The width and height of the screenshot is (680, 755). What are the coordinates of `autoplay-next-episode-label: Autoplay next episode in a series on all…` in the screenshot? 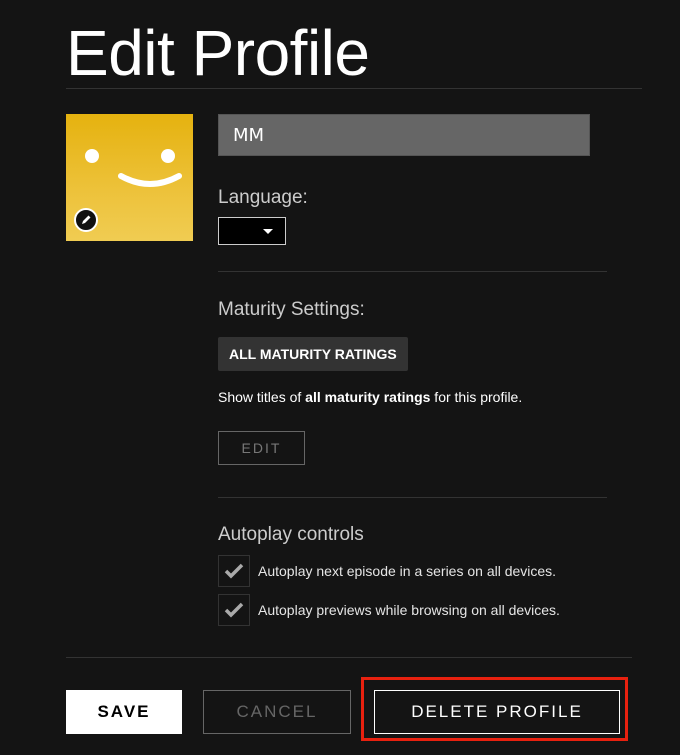 It's located at (407, 571).